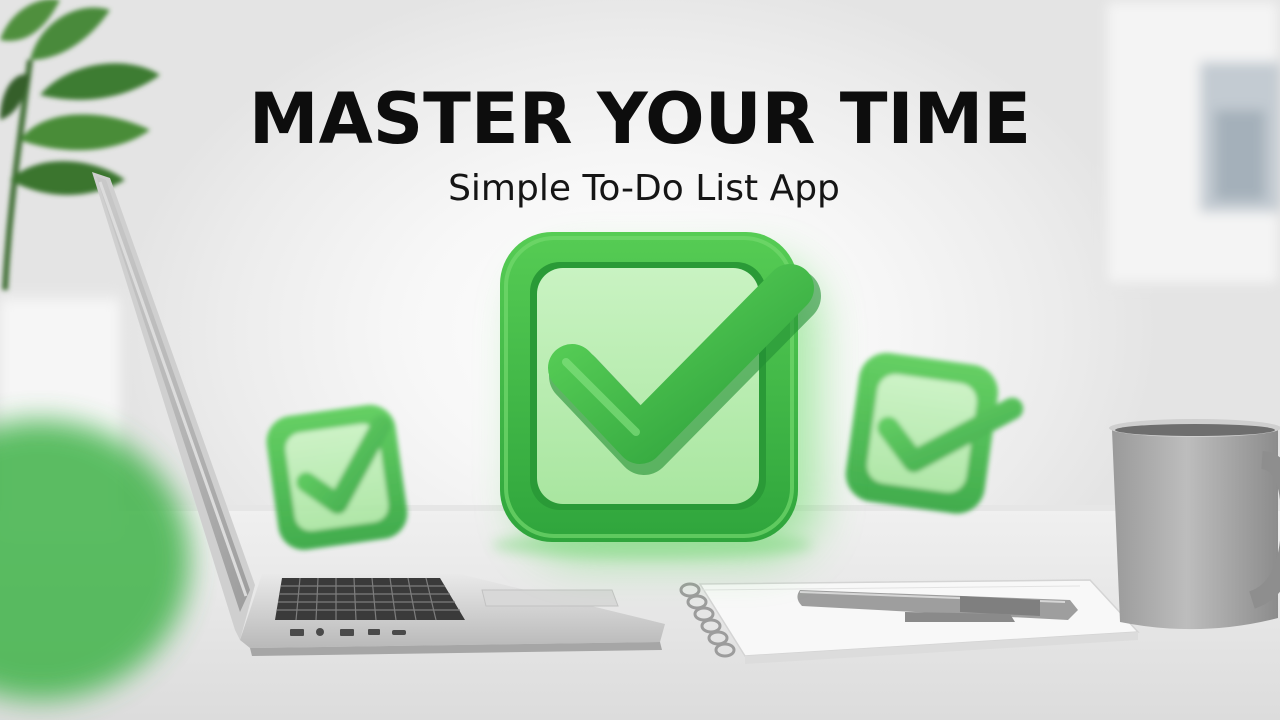  What do you see at coordinates (550, 598) in the screenshot?
I see `laptop-trackpad` at bounding box center [550, 598].